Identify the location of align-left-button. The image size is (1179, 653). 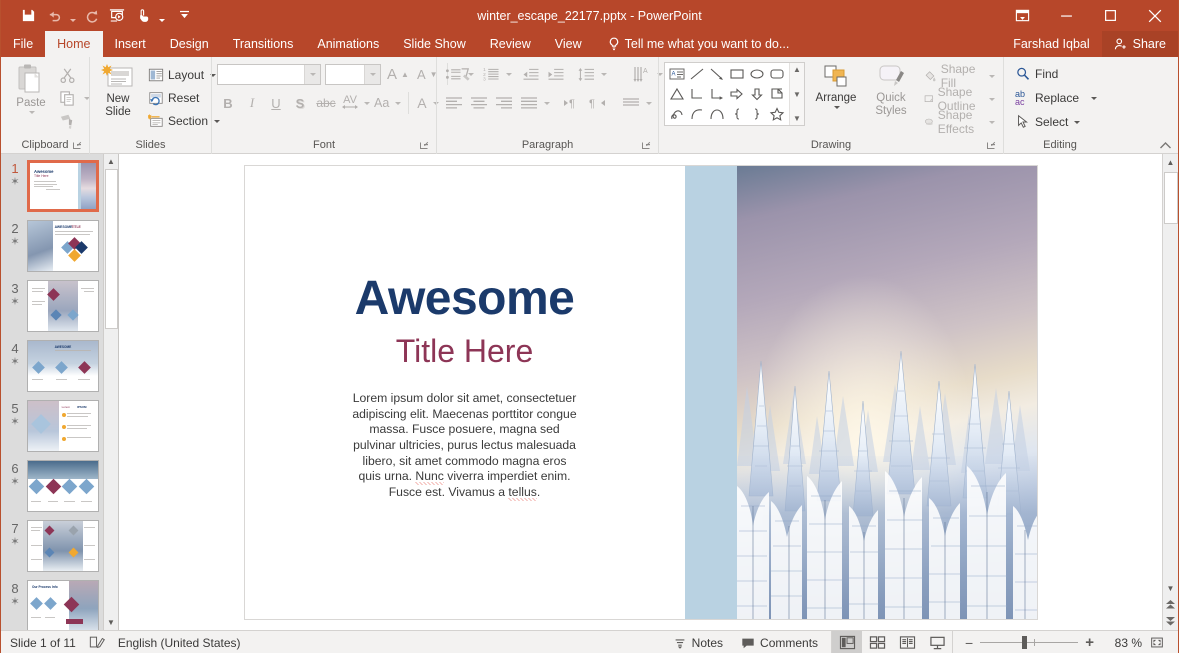
(454, 103).